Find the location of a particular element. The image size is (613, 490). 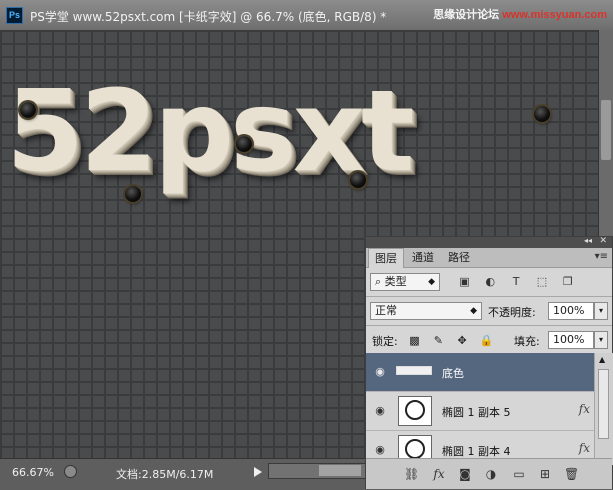

layer-name: 底色 is located at coordinates (453, 373).